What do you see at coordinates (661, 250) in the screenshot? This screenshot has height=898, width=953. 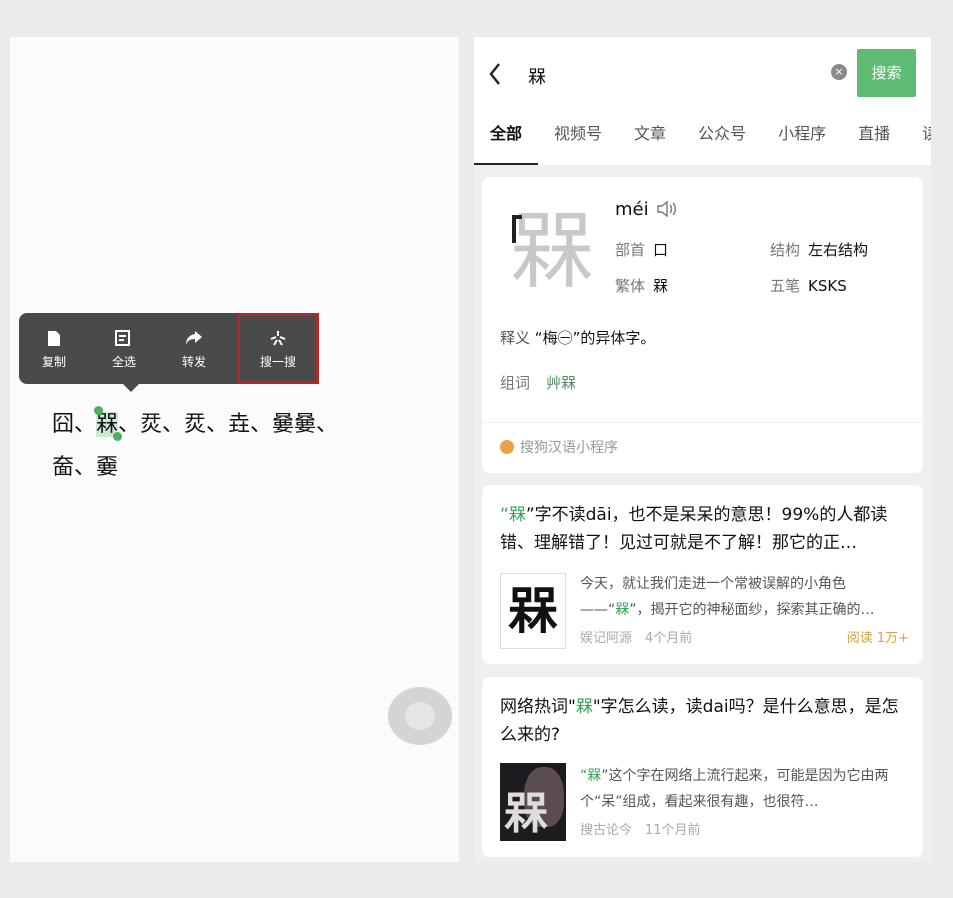 I see `radical-value: 口` at bounding box center [661, 250].